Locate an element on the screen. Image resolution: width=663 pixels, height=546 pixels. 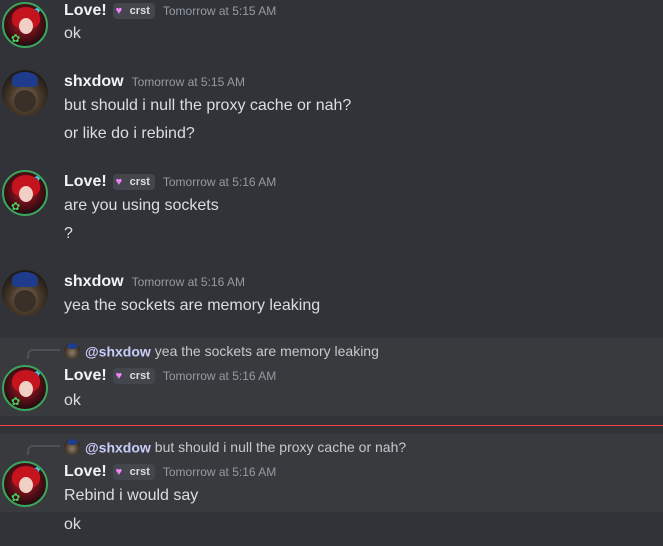
reply-text: yea the sockets are memory leaking is located at coordinates (267, 351).